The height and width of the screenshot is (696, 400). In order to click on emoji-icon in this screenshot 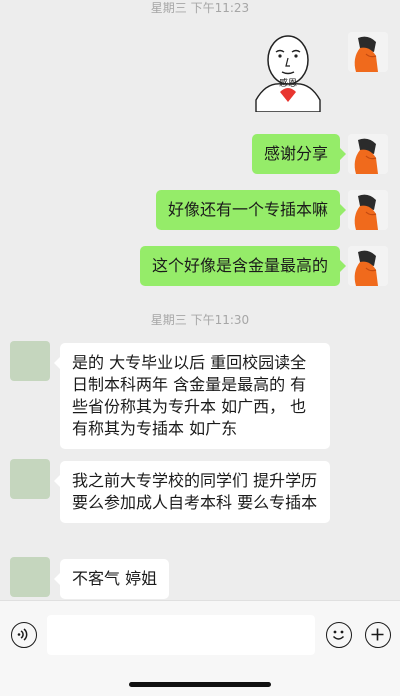, I will do `click(339, 635)`.